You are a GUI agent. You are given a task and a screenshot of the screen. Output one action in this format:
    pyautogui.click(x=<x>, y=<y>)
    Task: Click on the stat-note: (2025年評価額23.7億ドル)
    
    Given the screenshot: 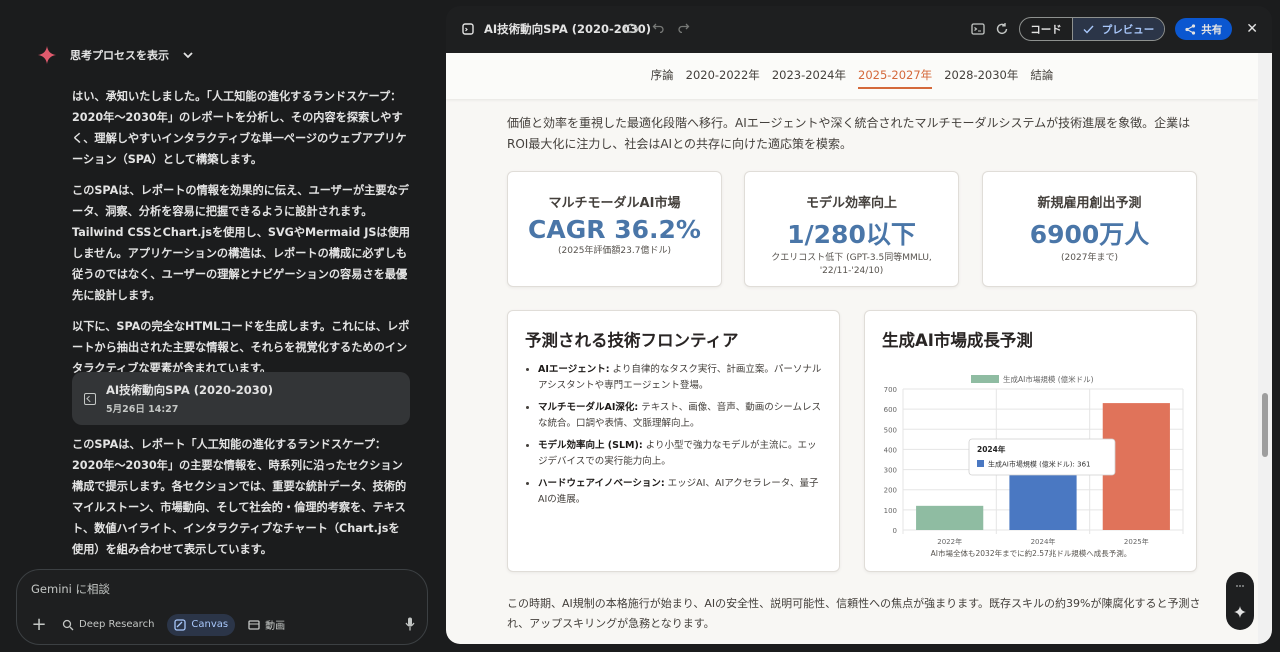 What is the action you would take?
    pyautogui.click(x=614, y=251)
    